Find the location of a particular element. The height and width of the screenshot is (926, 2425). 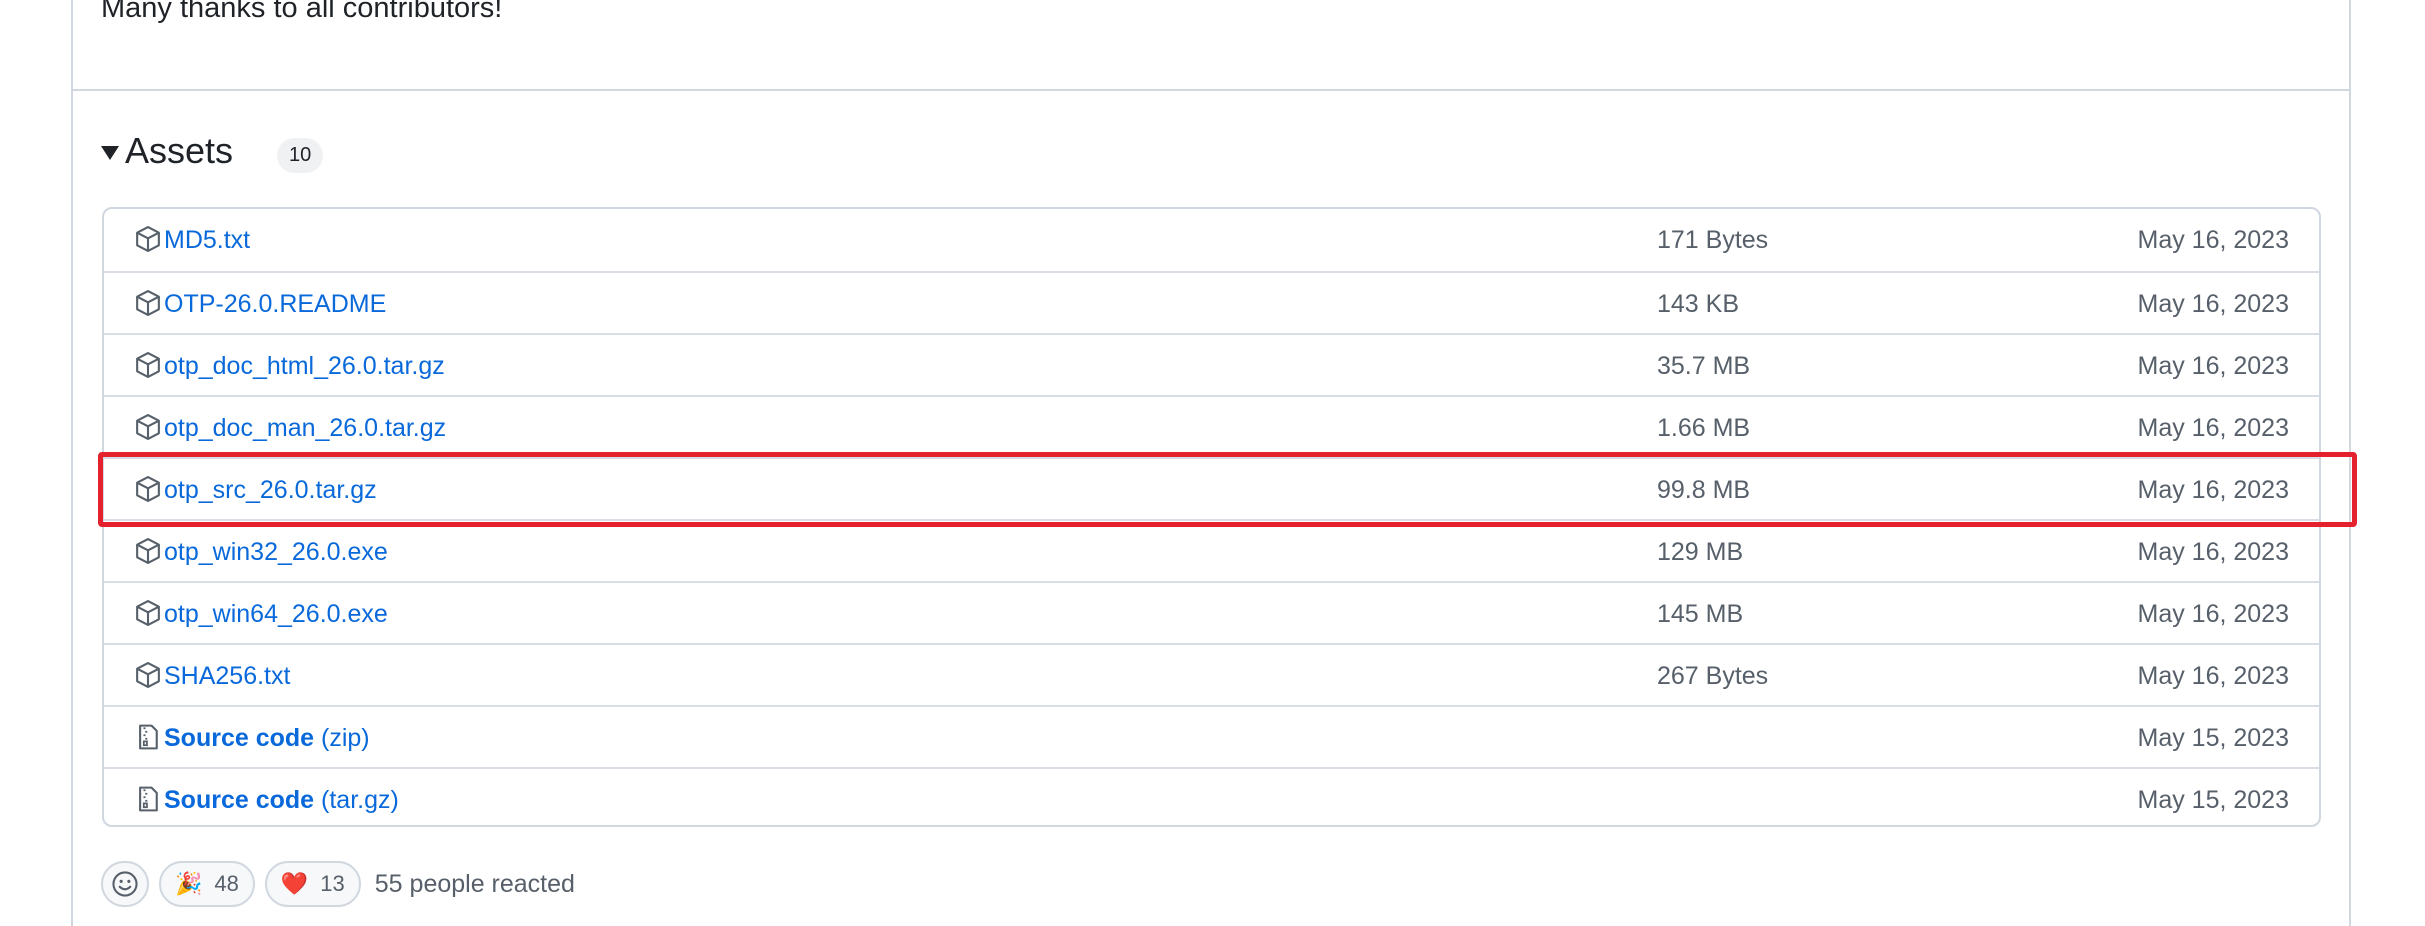

release-notes-text: Many thanks to all contributors! is located at coordinates (302, 12).